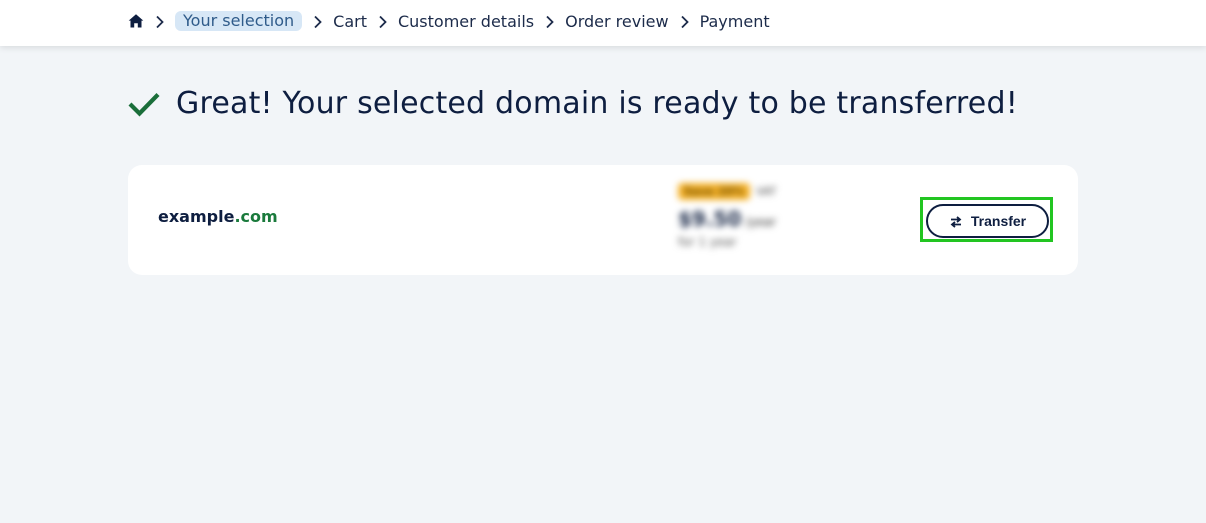 Image resolution: width=1206 pixels, height=523 pixels. I want to click on price-block: Save 20% VAT $9.50 /year for 1 year, so click(727, 215).